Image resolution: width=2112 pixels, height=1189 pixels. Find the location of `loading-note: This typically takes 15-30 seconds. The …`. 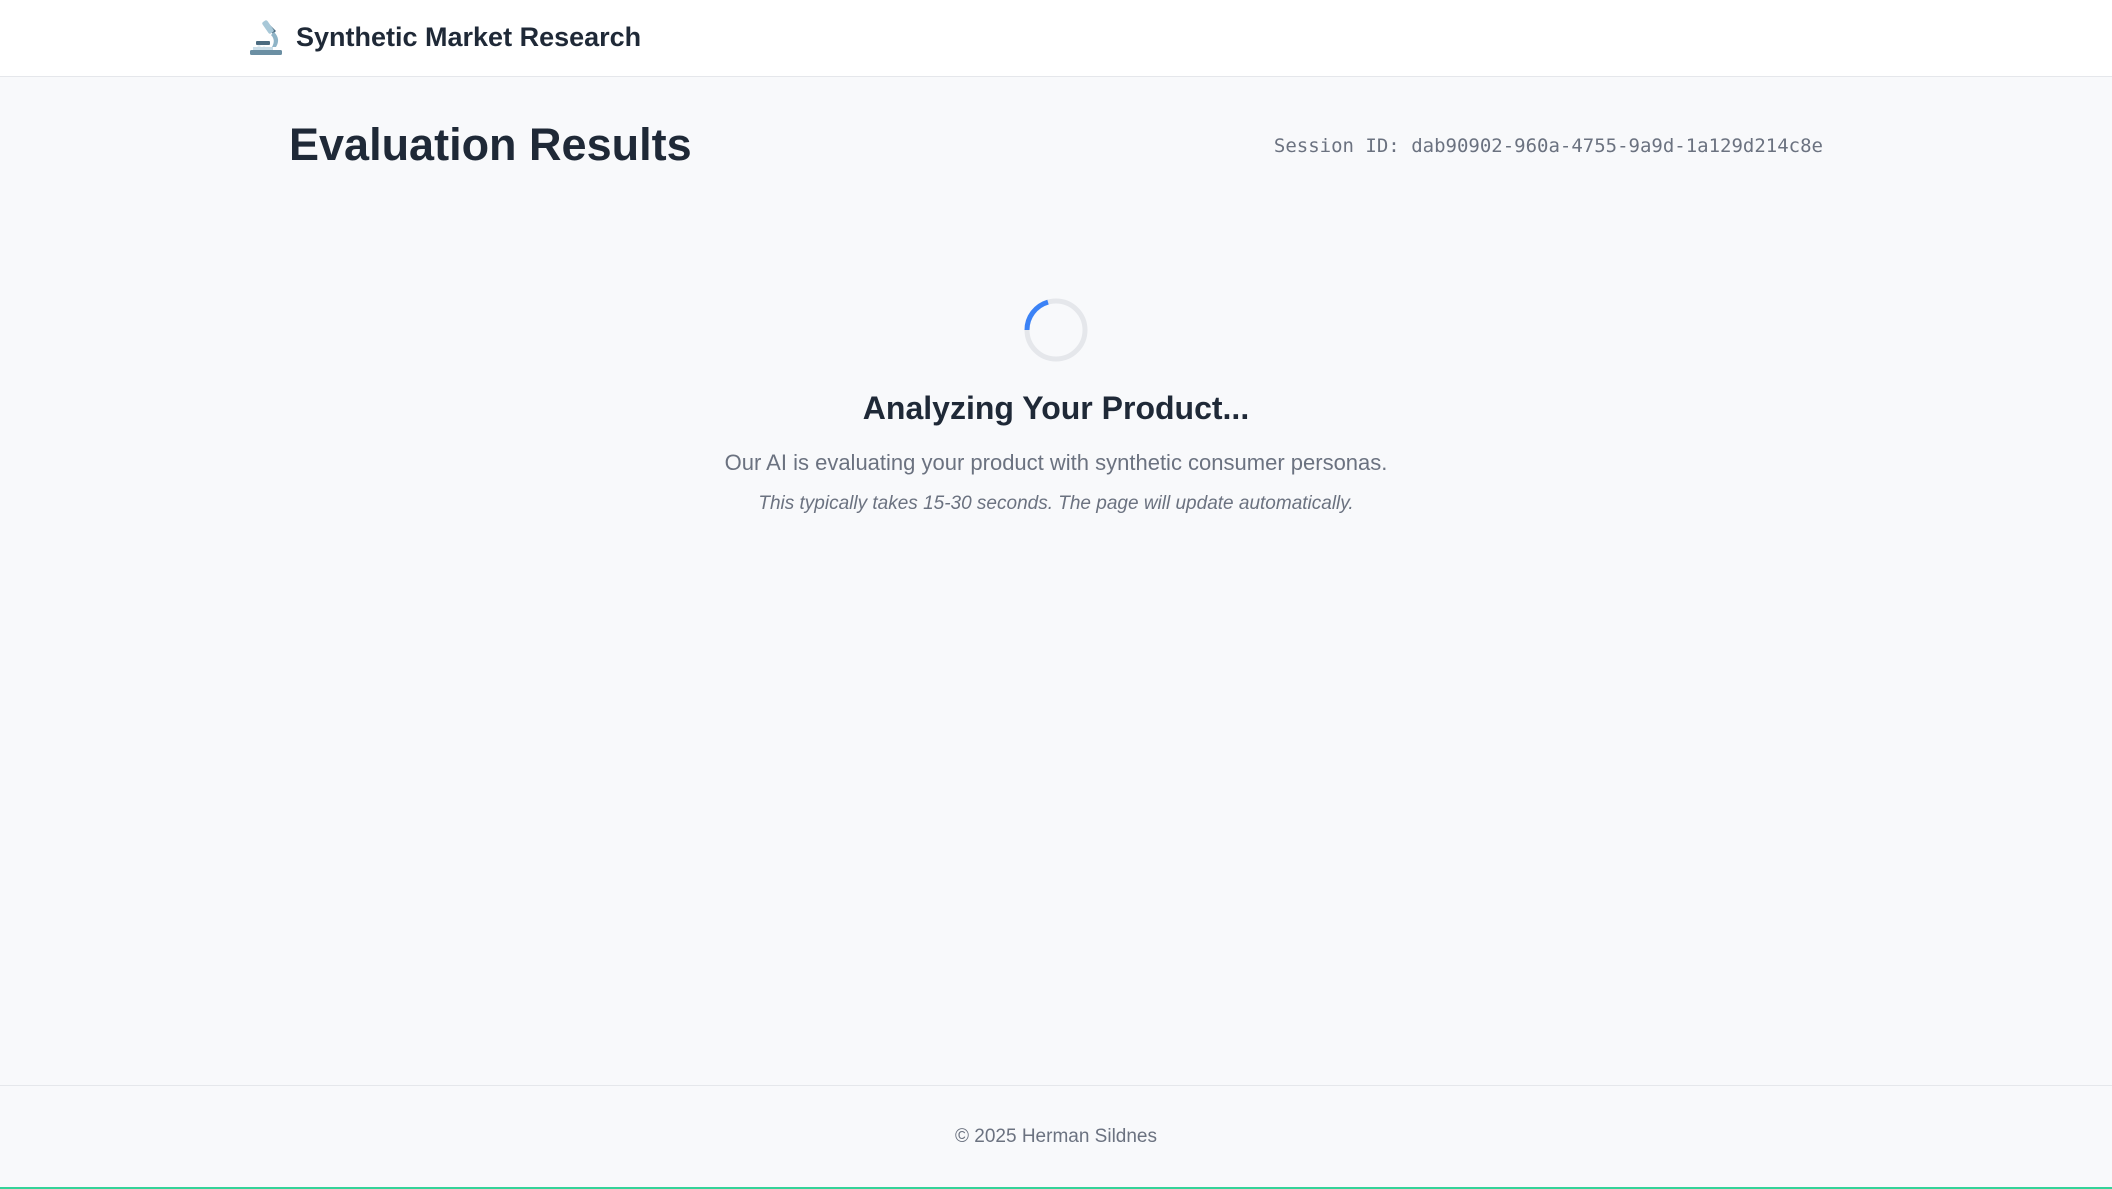

loading-note: This typically takes 15-30 seconds. The … is located at coordinates (1056, 503).